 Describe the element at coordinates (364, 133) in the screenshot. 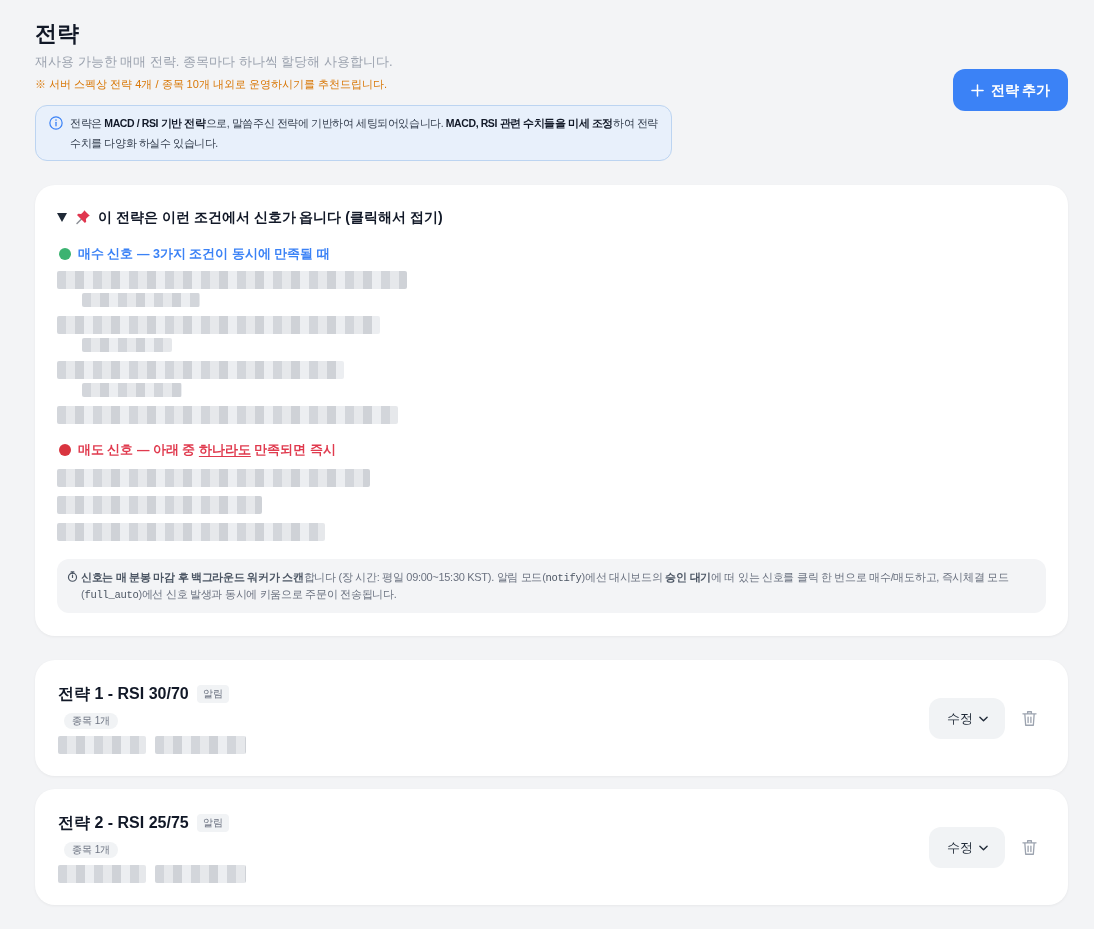

I see `info-text: 전략은 MACD / RSI 기반 전략으로, 말씀주신 전략에 기반하여 세팅되어있습니다. MACD, RSI 관련 수치들을 미세 조정하여 전략 수치를 다양화 하실수 있습니다.` at that location.